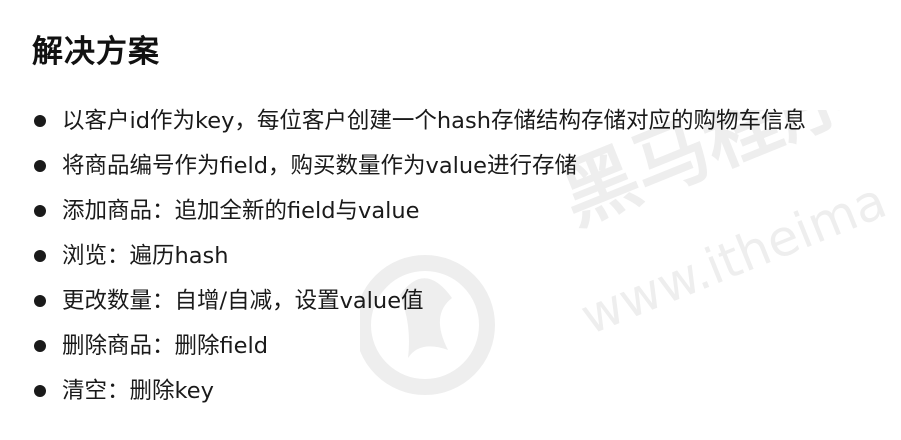 This screenshot has width=901, height=440. I want to click on list-item-text: 将商品编号作为field，购买数量作为value进行存储, so click(320, 165).